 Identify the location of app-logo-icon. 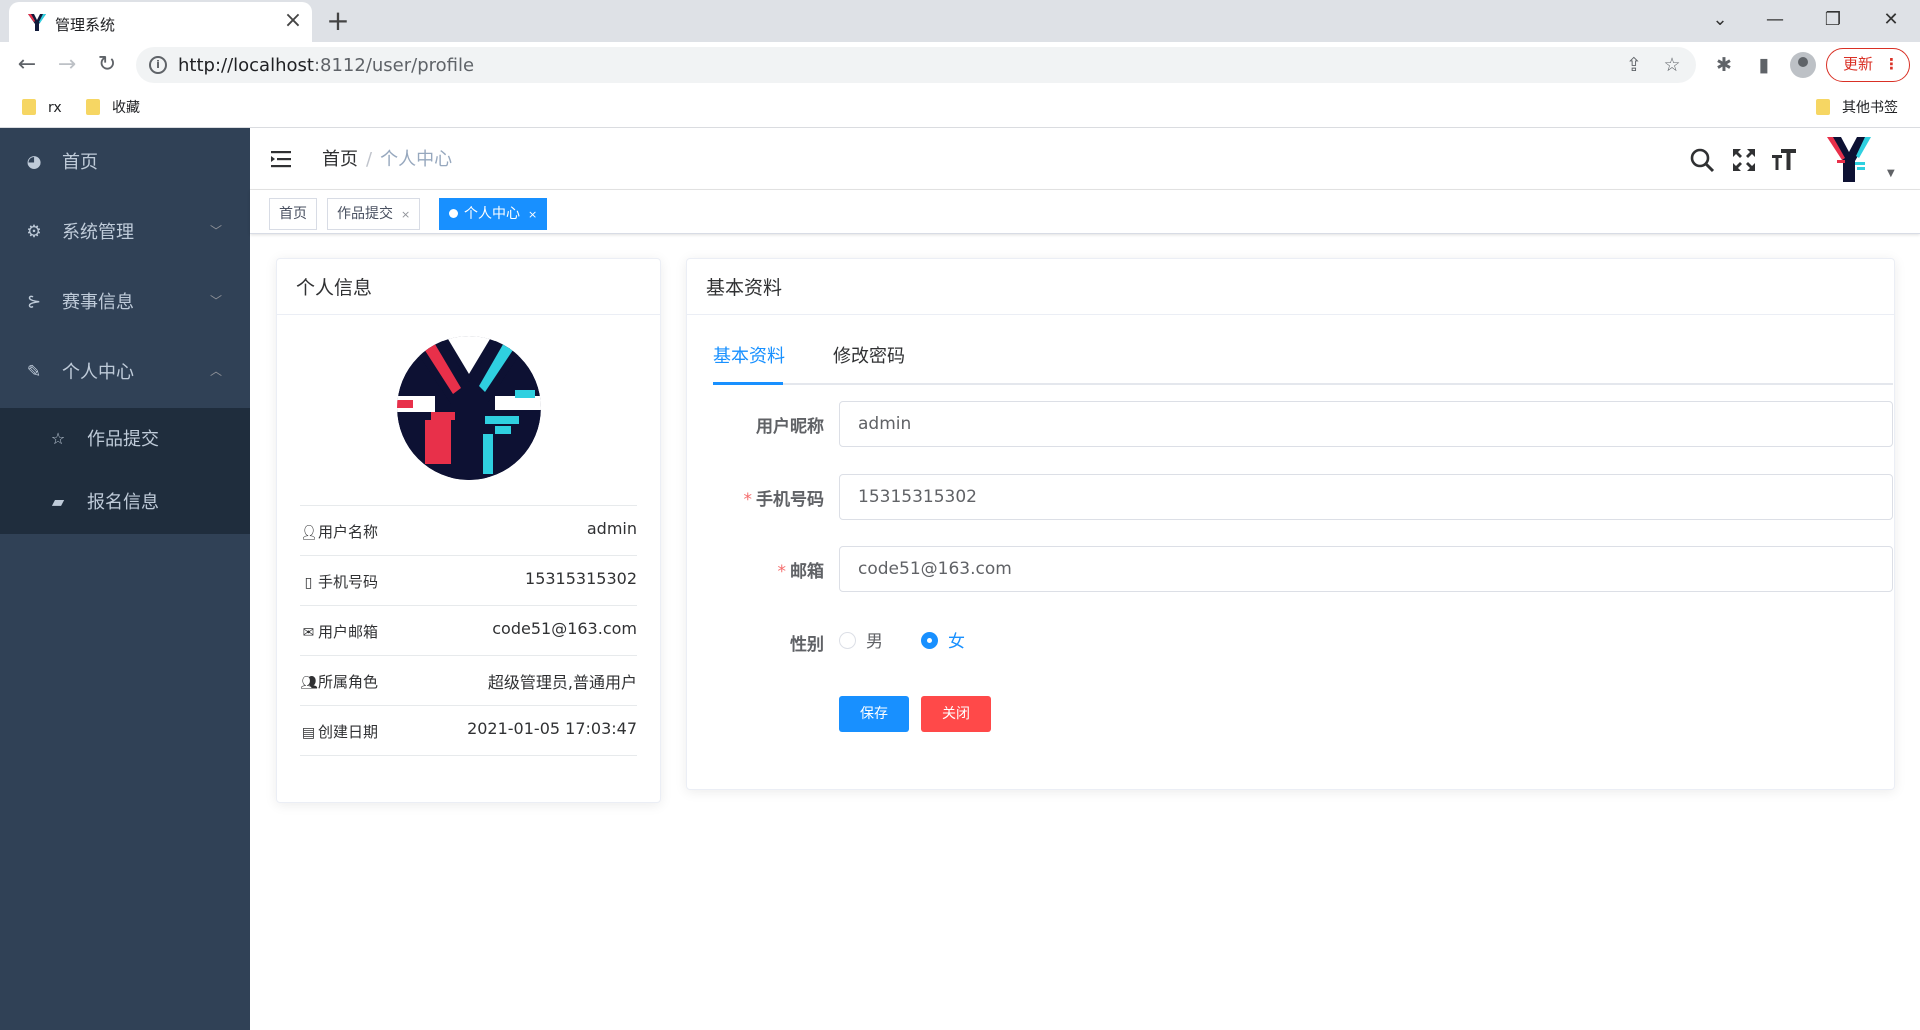
(37, 22).